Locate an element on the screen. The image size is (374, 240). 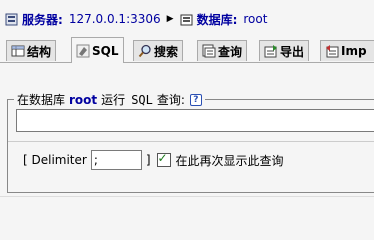
sql-query-legend: 在数据库 root 运行 SQL 查询: ? is located at coordinates (109, 99).